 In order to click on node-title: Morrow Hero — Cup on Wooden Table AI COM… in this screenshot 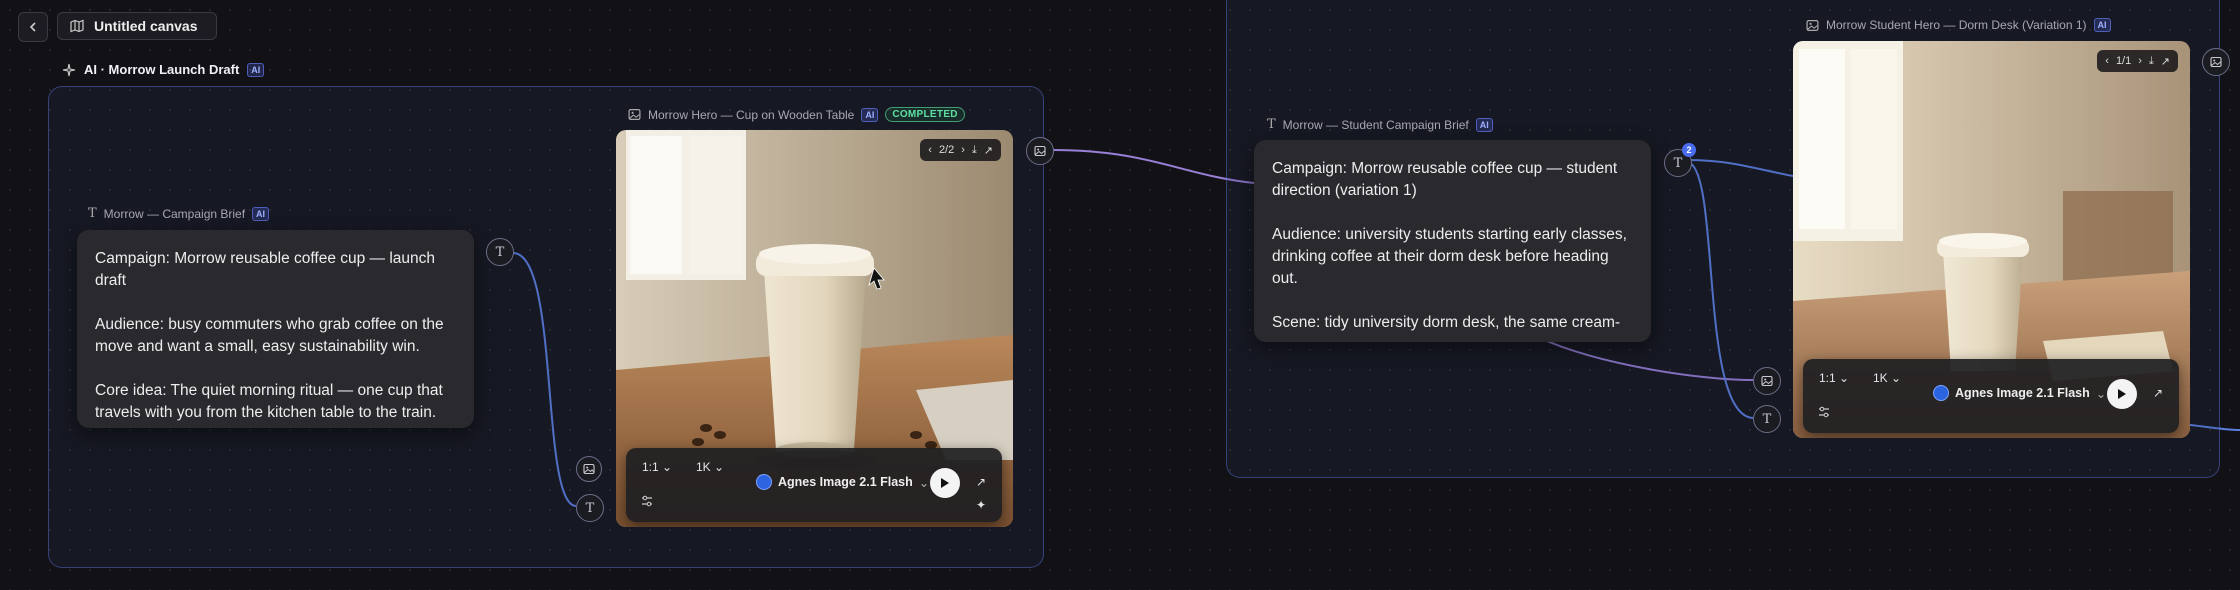, I will do `click(796, 114)`.